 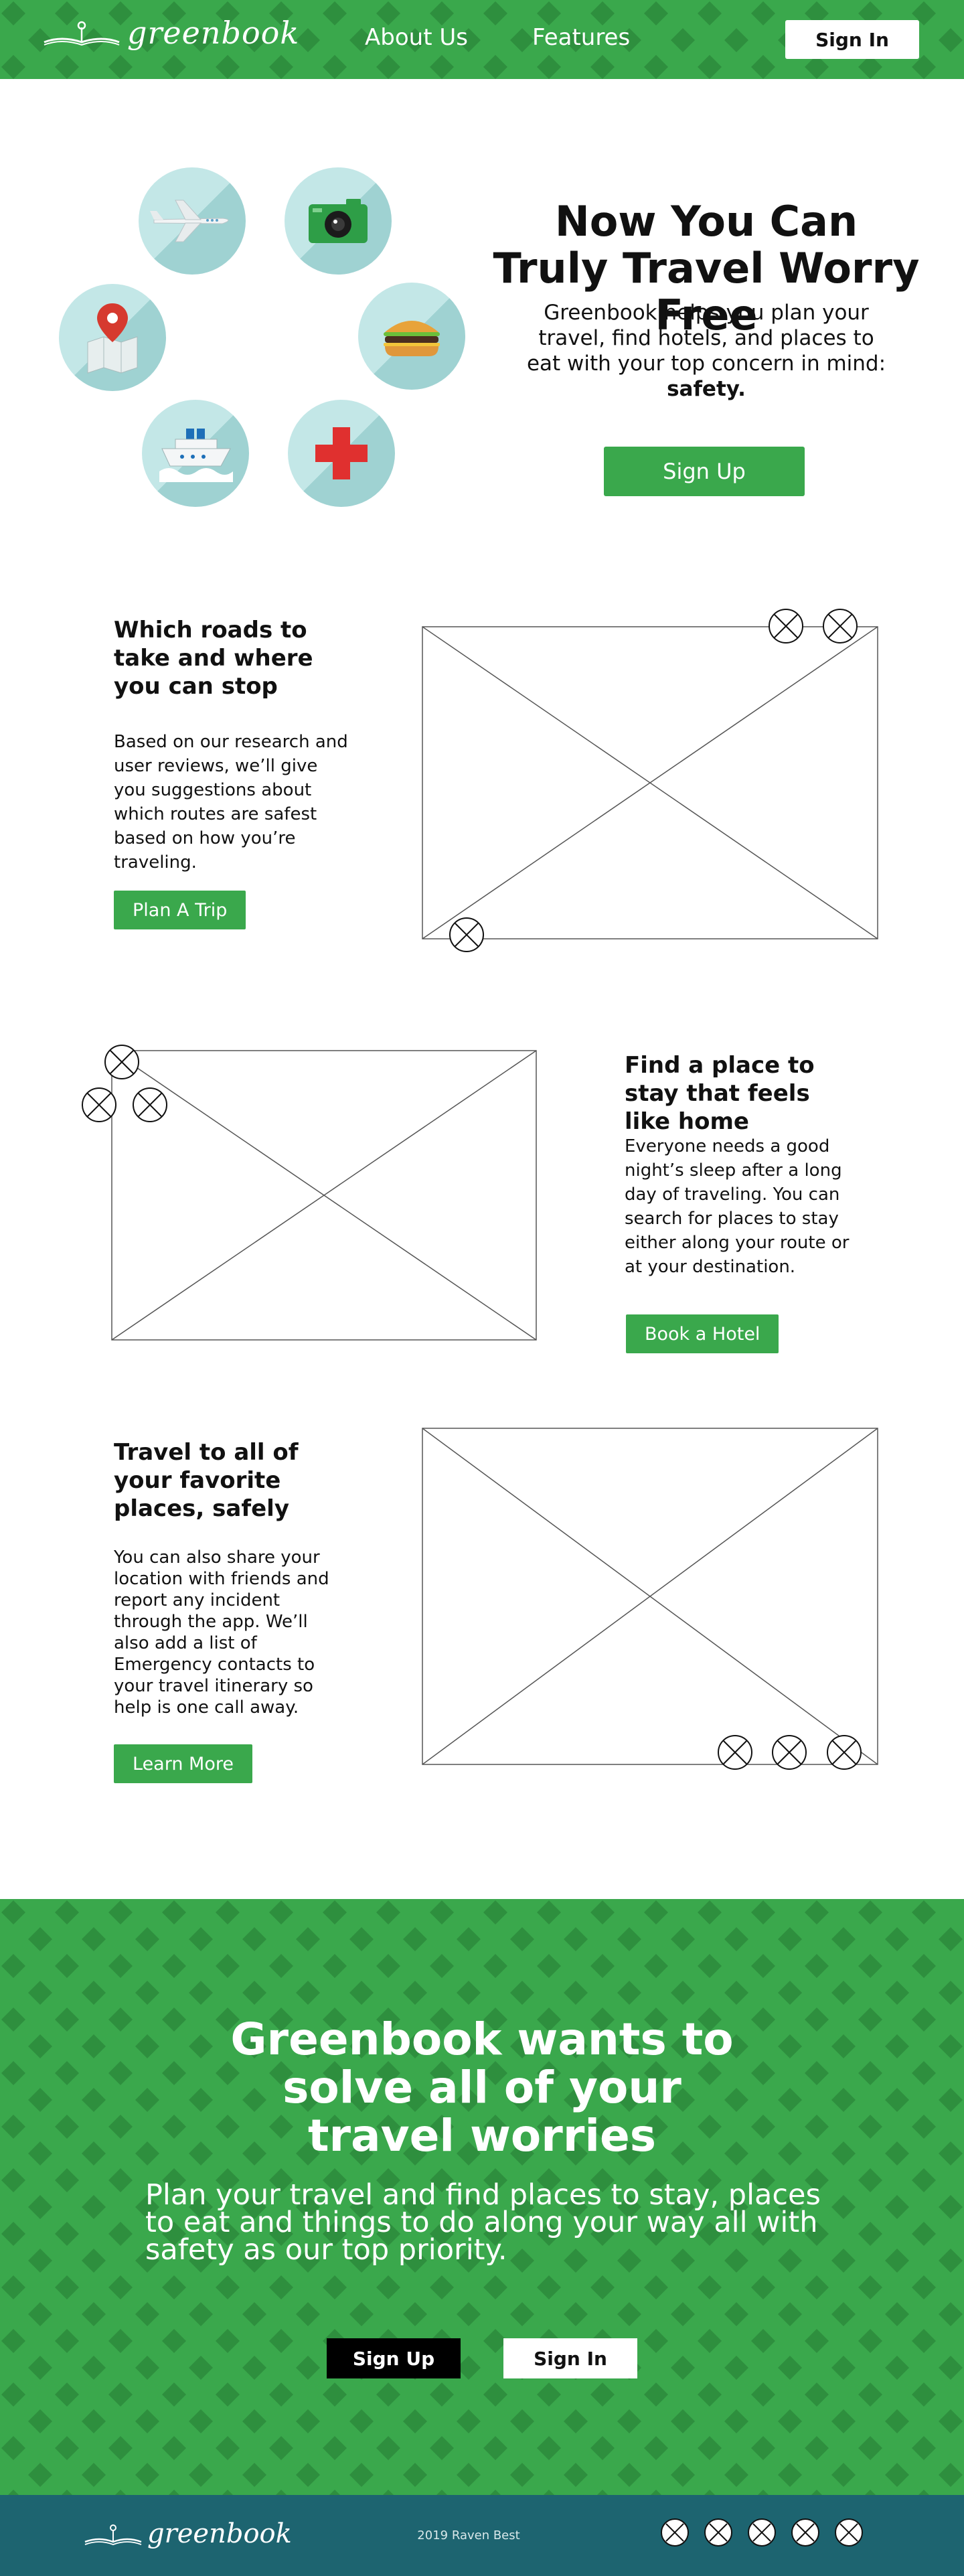 I want to click on logo-text: greenbook, so click(x=213, y=33).